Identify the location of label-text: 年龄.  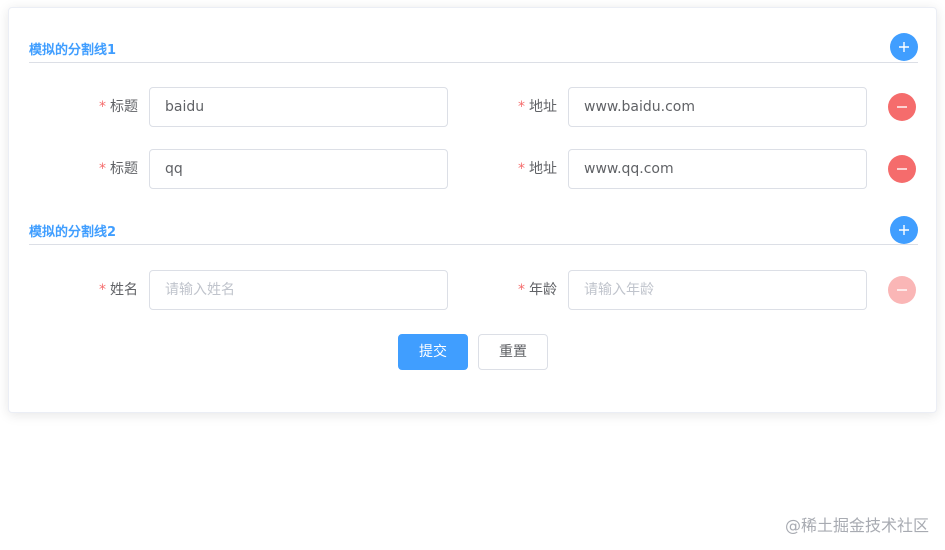
(543, 290).